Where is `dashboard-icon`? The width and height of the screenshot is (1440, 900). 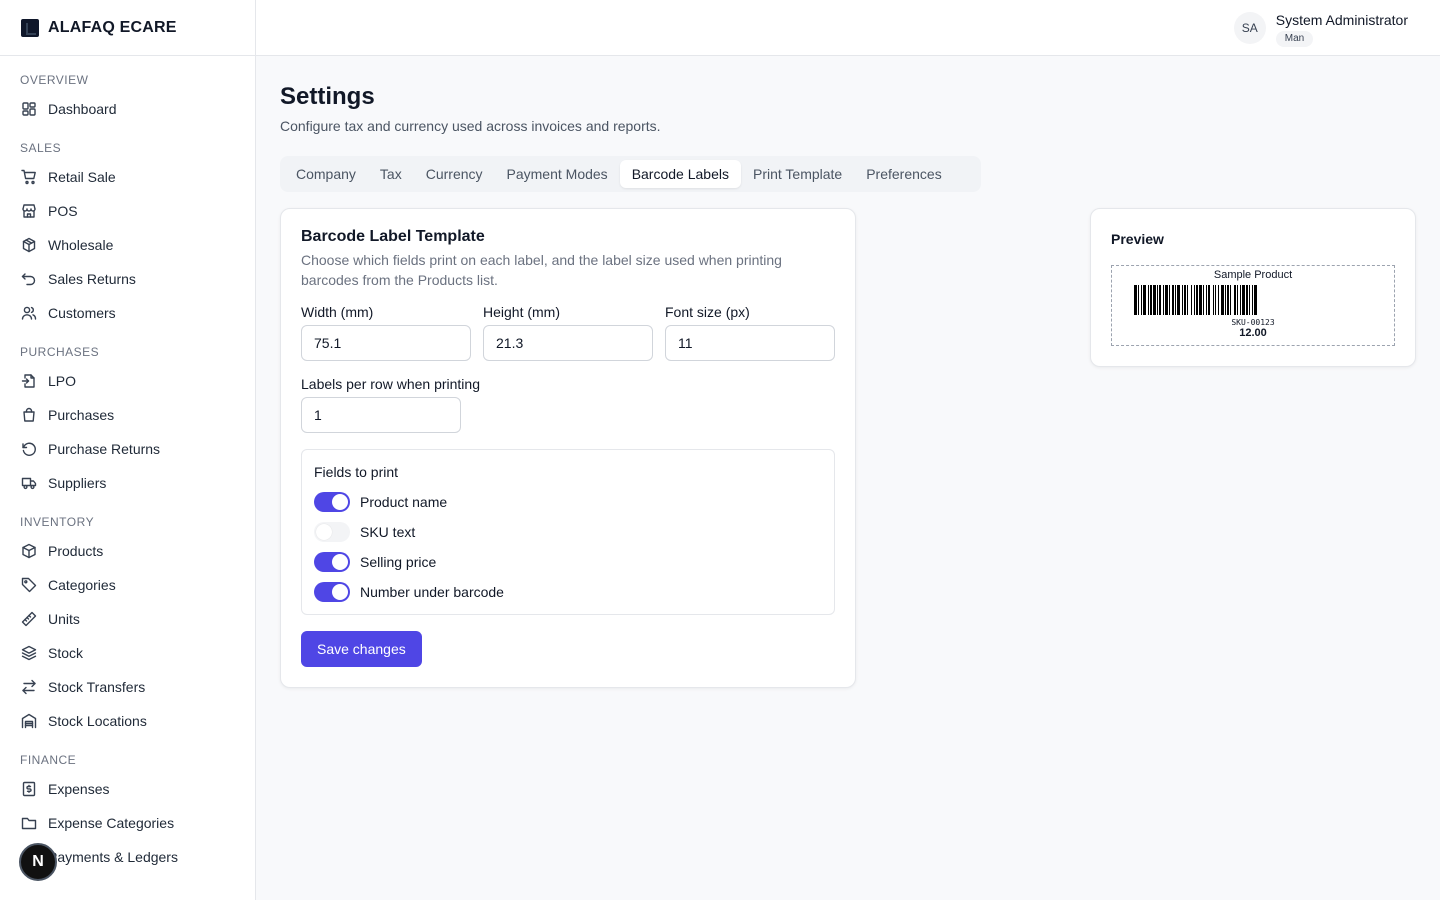
dashboard-icon is located at coordinates (29, 109).